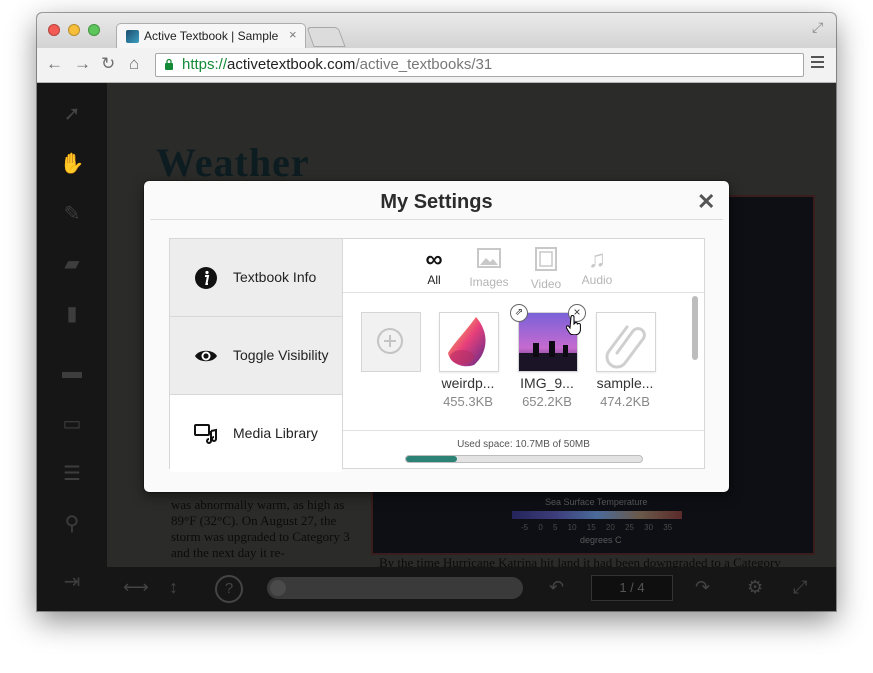 The image size is (873, 673). I want to click on help-icon: ?, so click(229, 589).